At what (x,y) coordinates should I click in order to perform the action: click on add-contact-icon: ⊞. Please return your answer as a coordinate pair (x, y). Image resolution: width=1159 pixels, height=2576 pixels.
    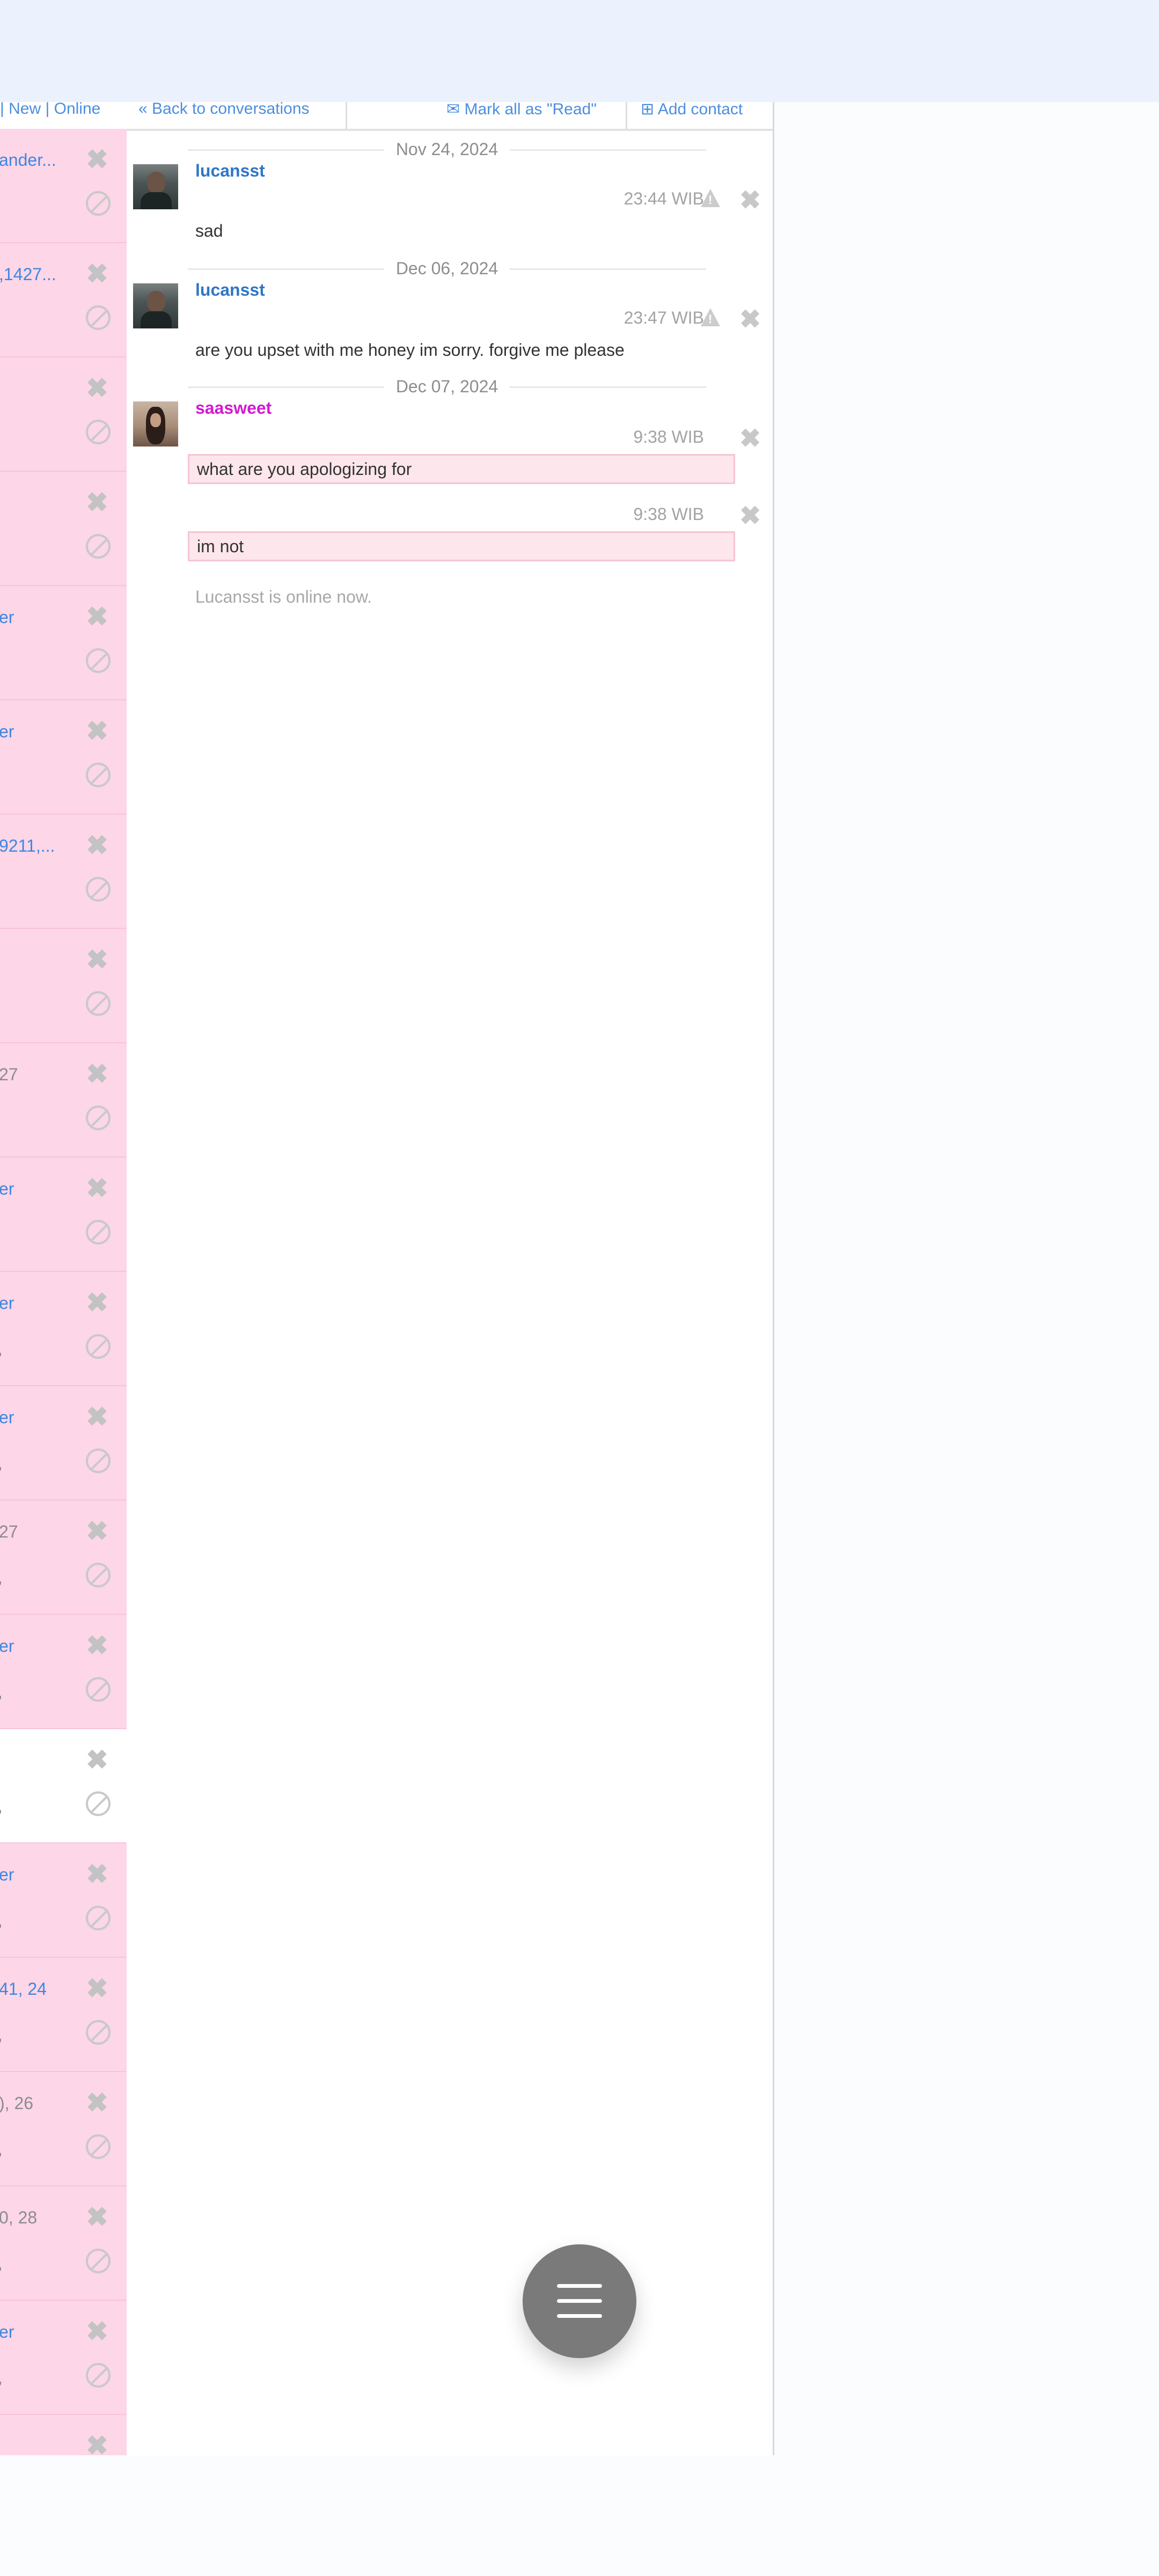
    Looking at the image, I should click on (650, 110).